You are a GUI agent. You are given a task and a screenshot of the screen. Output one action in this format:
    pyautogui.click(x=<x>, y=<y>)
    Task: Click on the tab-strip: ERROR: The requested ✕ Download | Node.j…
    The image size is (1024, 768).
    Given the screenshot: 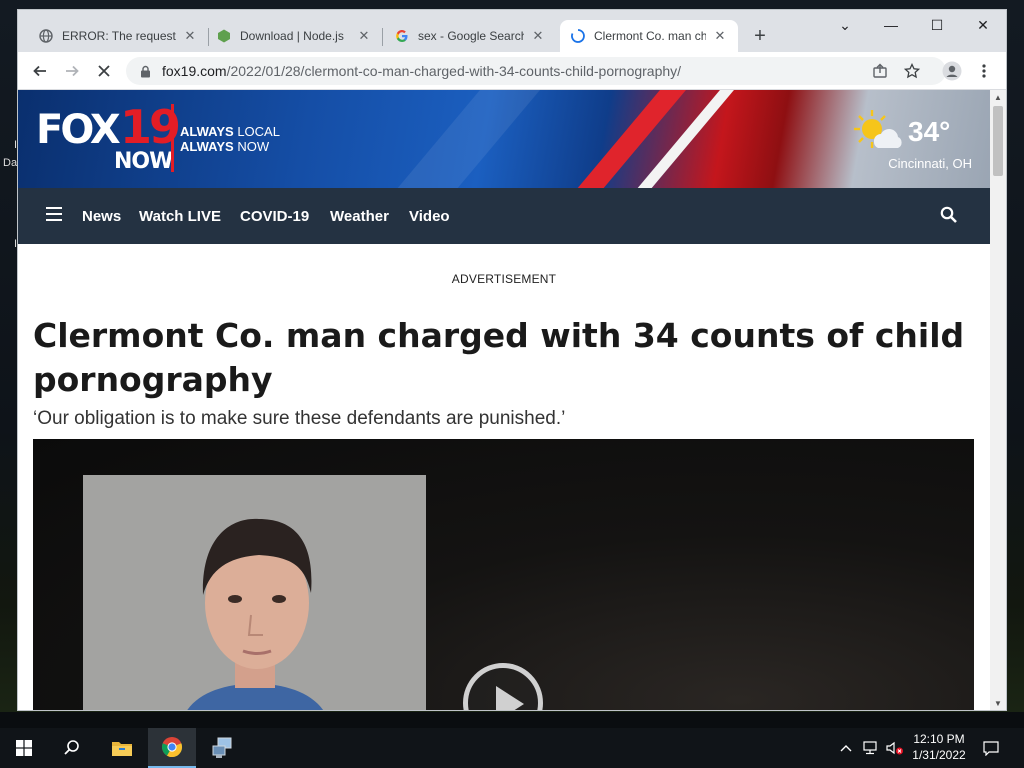 What is the action you would take?
    pyautogui.click(x=512, y=31)
    